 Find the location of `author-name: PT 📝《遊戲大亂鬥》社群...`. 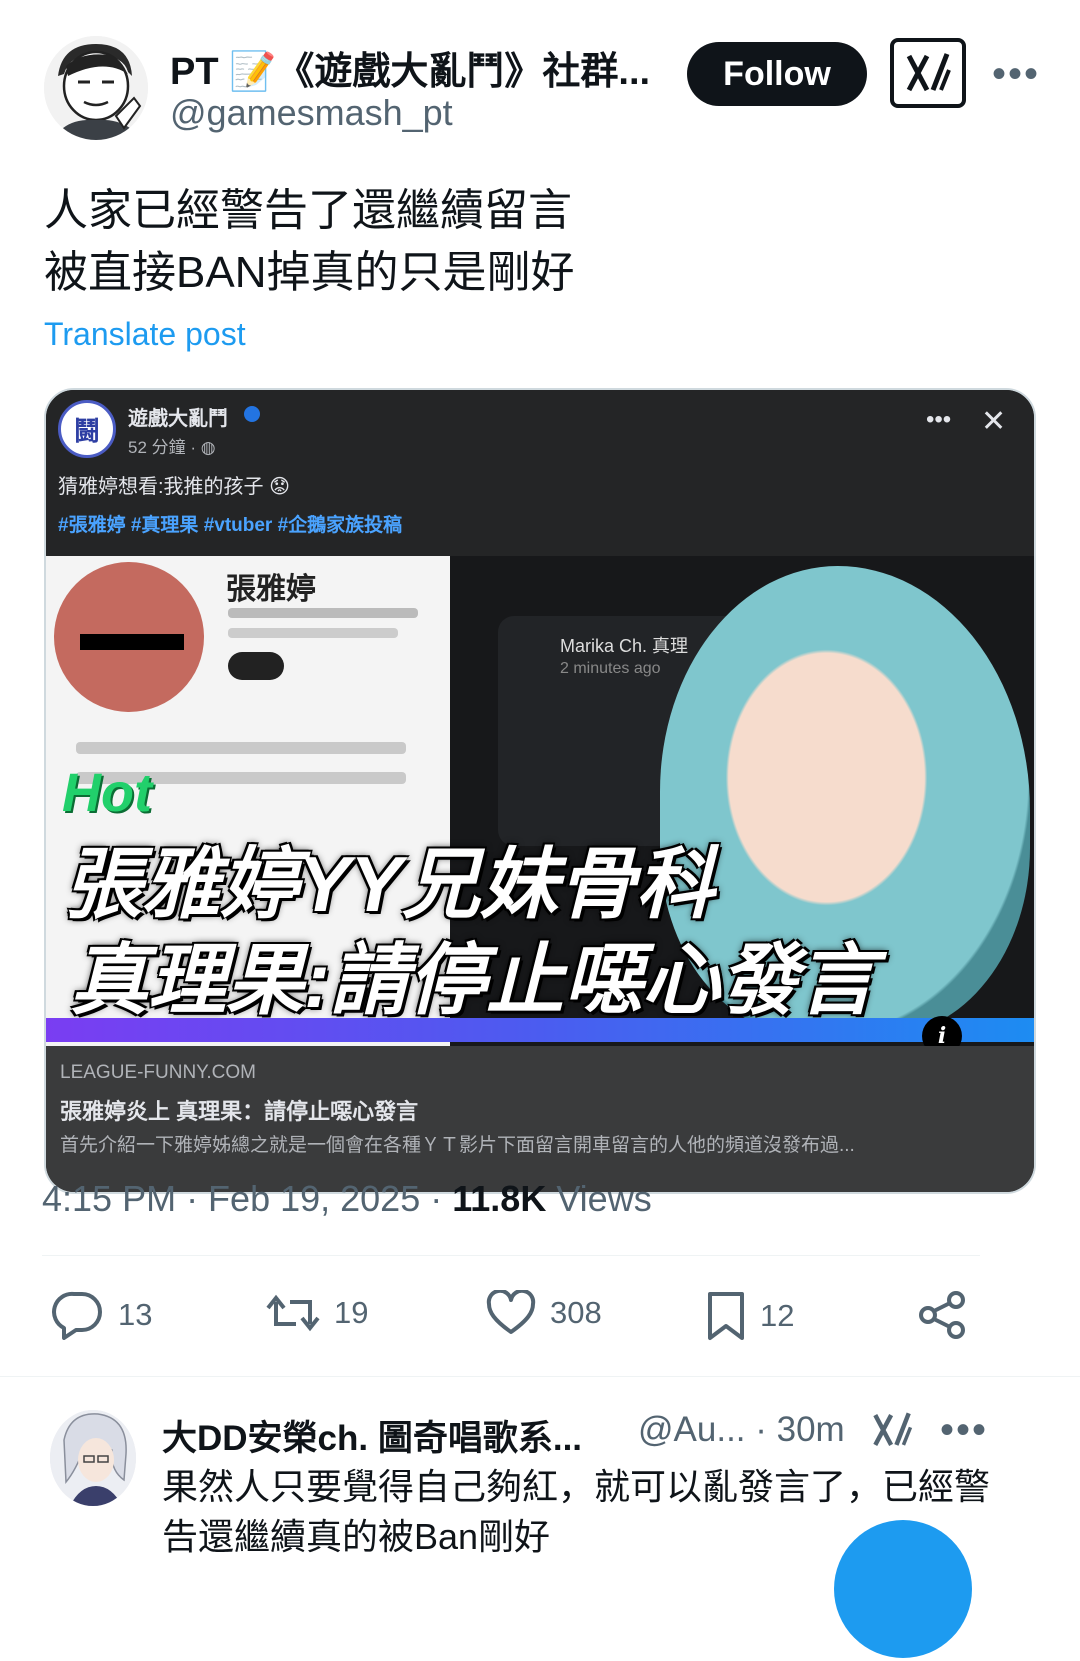

author-name: PT 📝《遊戲大亂鬥》社群... is located at coordinates (410, 67).